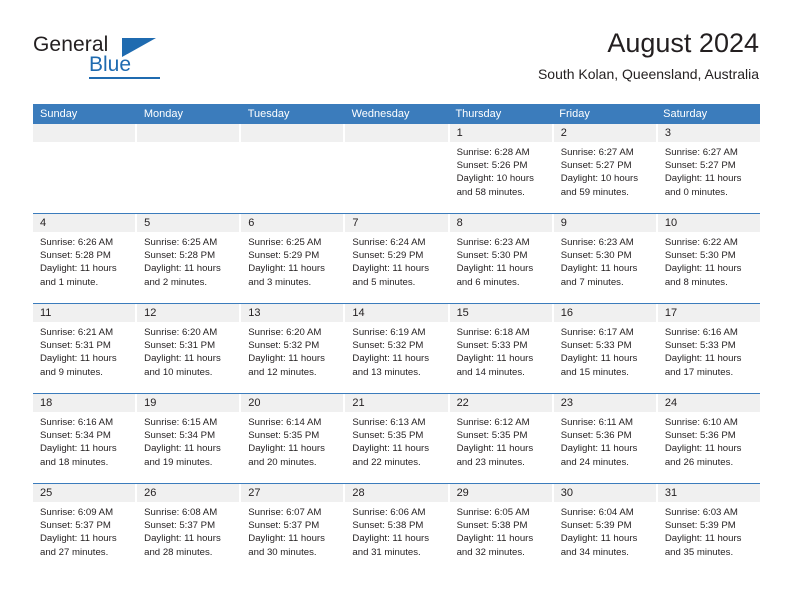  Describe the element at coordinates (696, 192) in the screenshot. I see `daylight-text-line2: and 0 minutes.` at that location.